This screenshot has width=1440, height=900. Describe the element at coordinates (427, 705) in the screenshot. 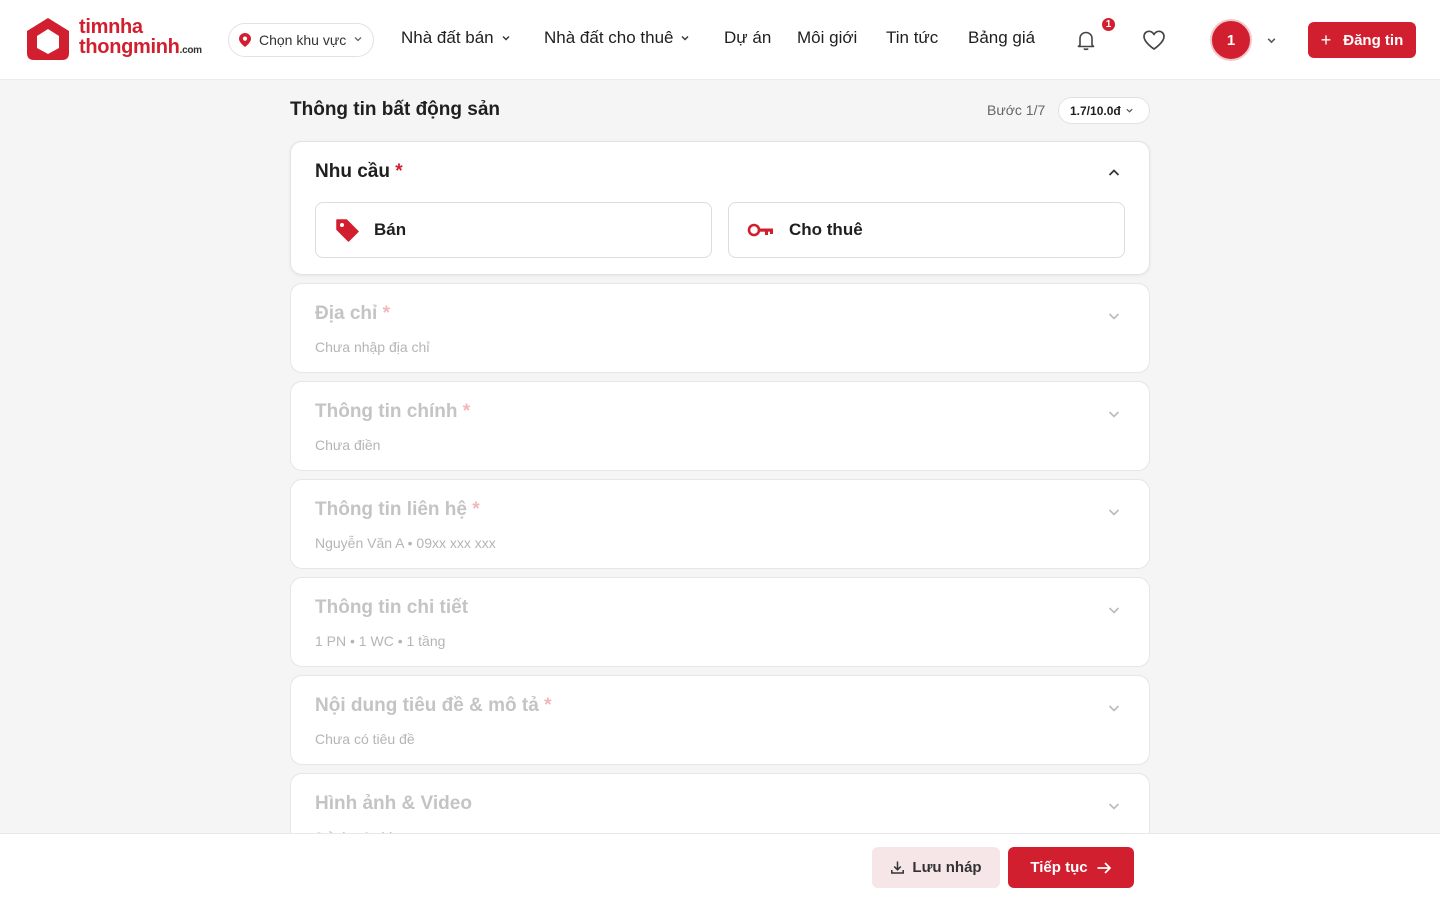

I see `section-title-text: Nội dung tiêu đề & mô tả` at that location.